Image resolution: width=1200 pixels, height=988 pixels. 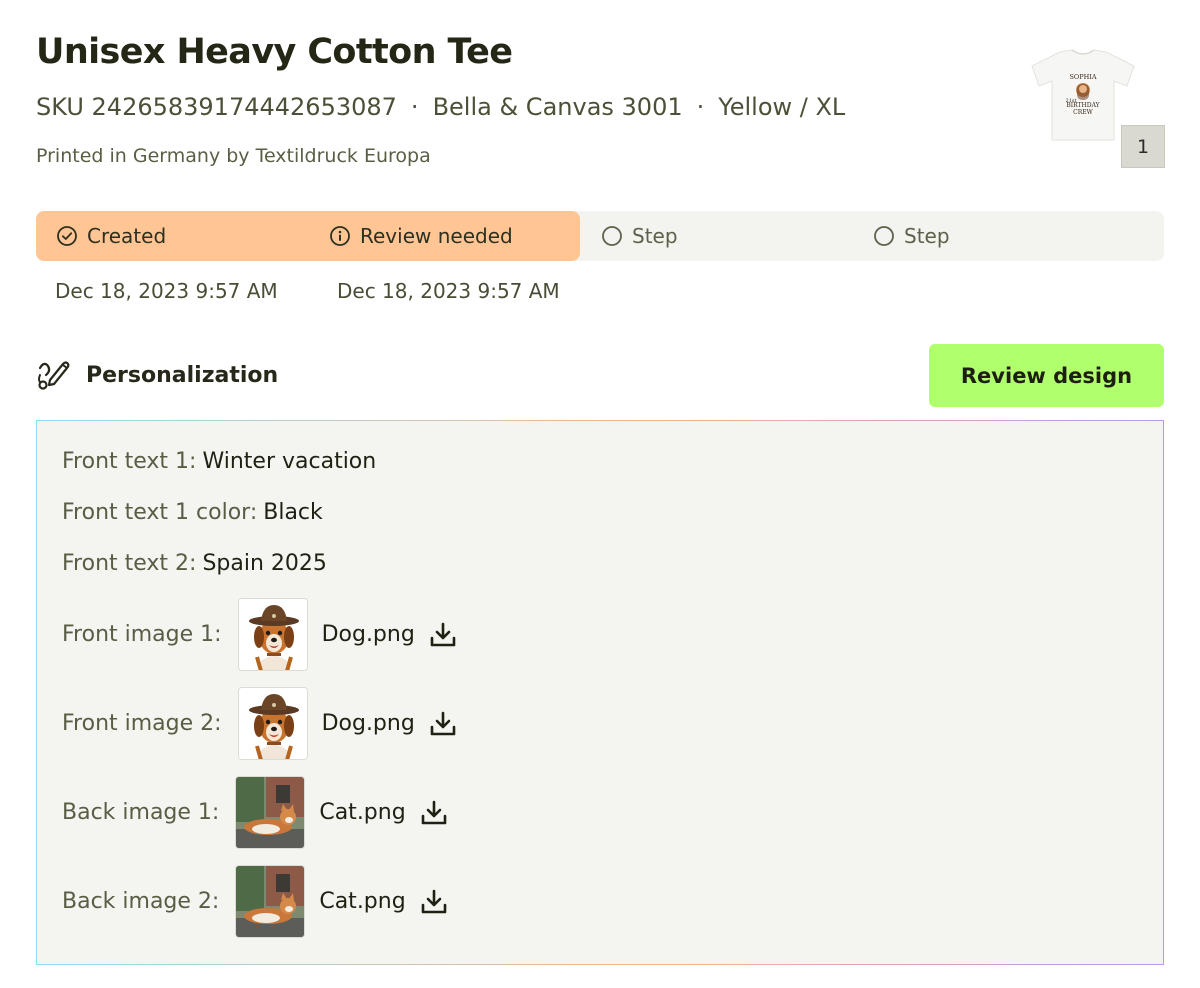 What do you see at coordinates (436, 236) in the screenshot?
I see `step-label: Review needed` at bounding box center [436, 236].